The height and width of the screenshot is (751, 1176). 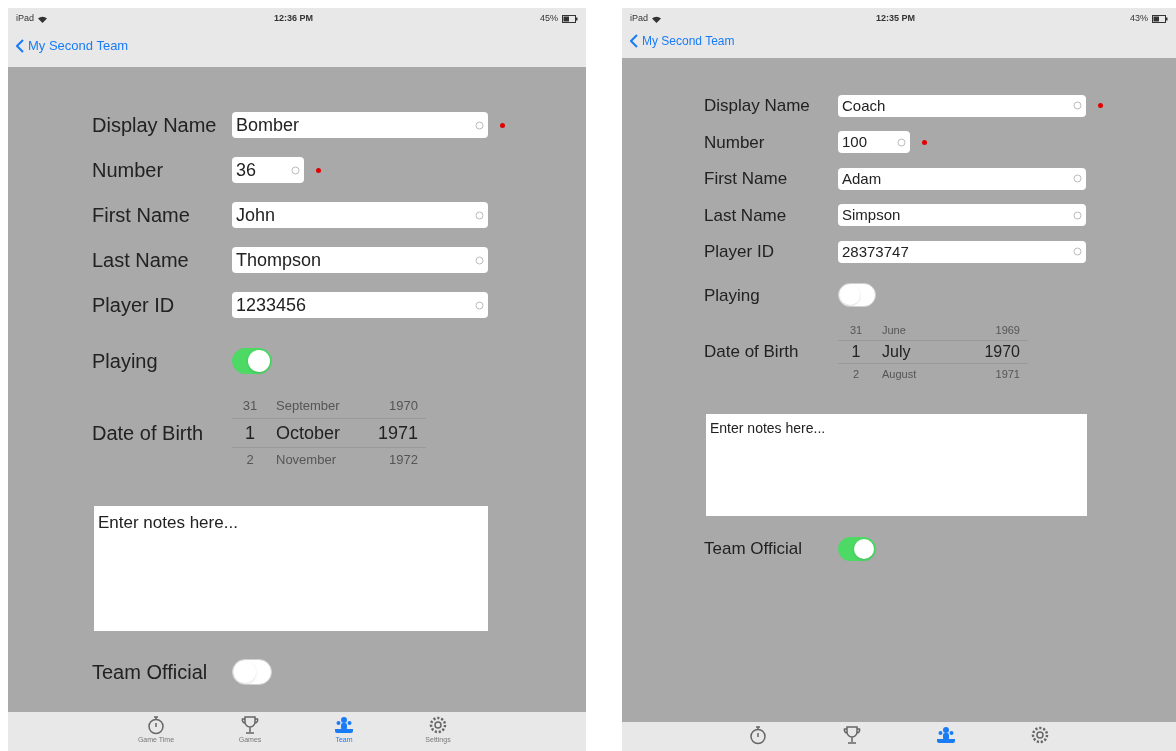 What do you see at coordinates (962, 215) in the screenshot?
I see `text-field: Simpson` at bounding box center [962, 215].